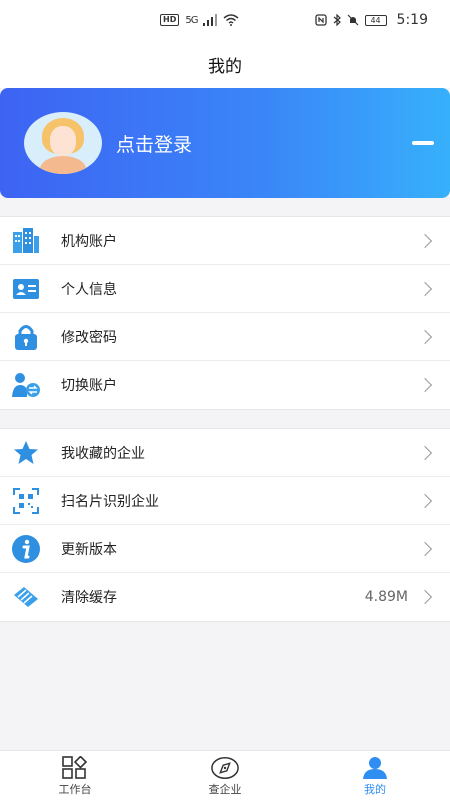  What do you see at coordinates (89, 241) in the screenshot?
I see `menu-label: 机构账户` at bounding box center [89, 241].